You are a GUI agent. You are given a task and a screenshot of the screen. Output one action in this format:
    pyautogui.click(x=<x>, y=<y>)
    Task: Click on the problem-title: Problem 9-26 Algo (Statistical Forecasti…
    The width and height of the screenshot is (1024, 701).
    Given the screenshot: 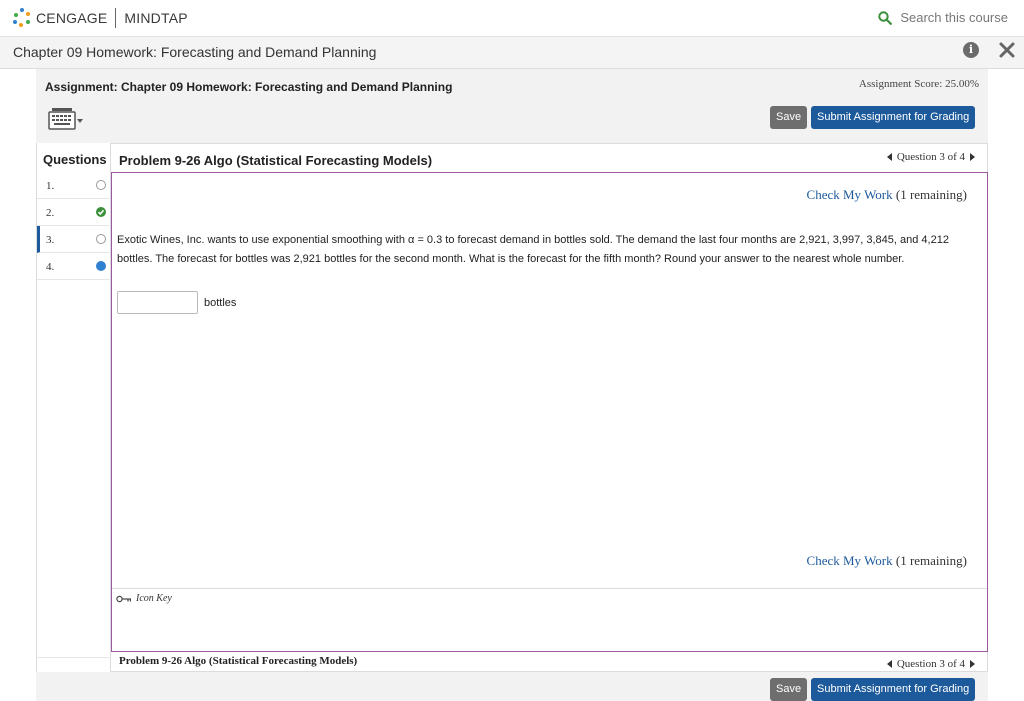 What is the action you would take?
    pyautogui.click(x=276, y=160)
    